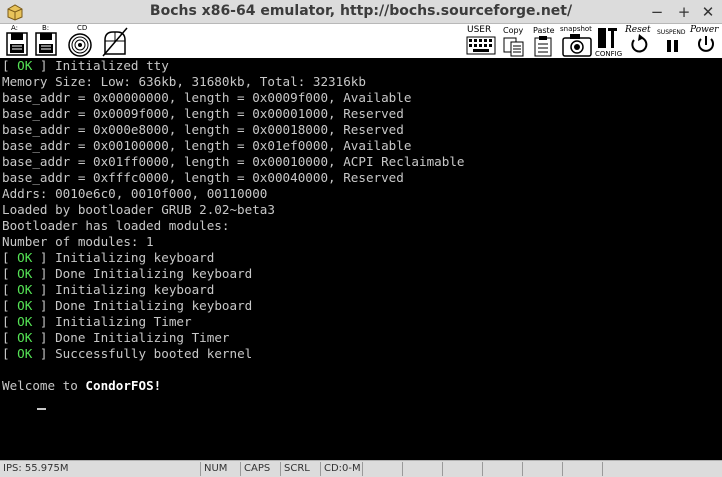 This screenshot has width=722, height=477. What do you see at coordinates (112, 65) in the screenshot?
I see `console-line-text: Initialized tty` at bounding box center [112, 65].